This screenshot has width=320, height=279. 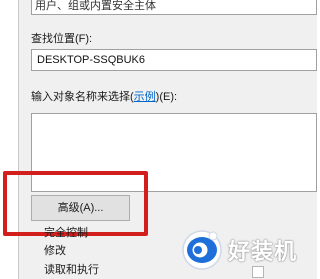 What do you see at coordinates (82, 97) in the screenshot?
I see `names-label-prefix: 输入对象名称来选择(` at bounding box center [82, 97].